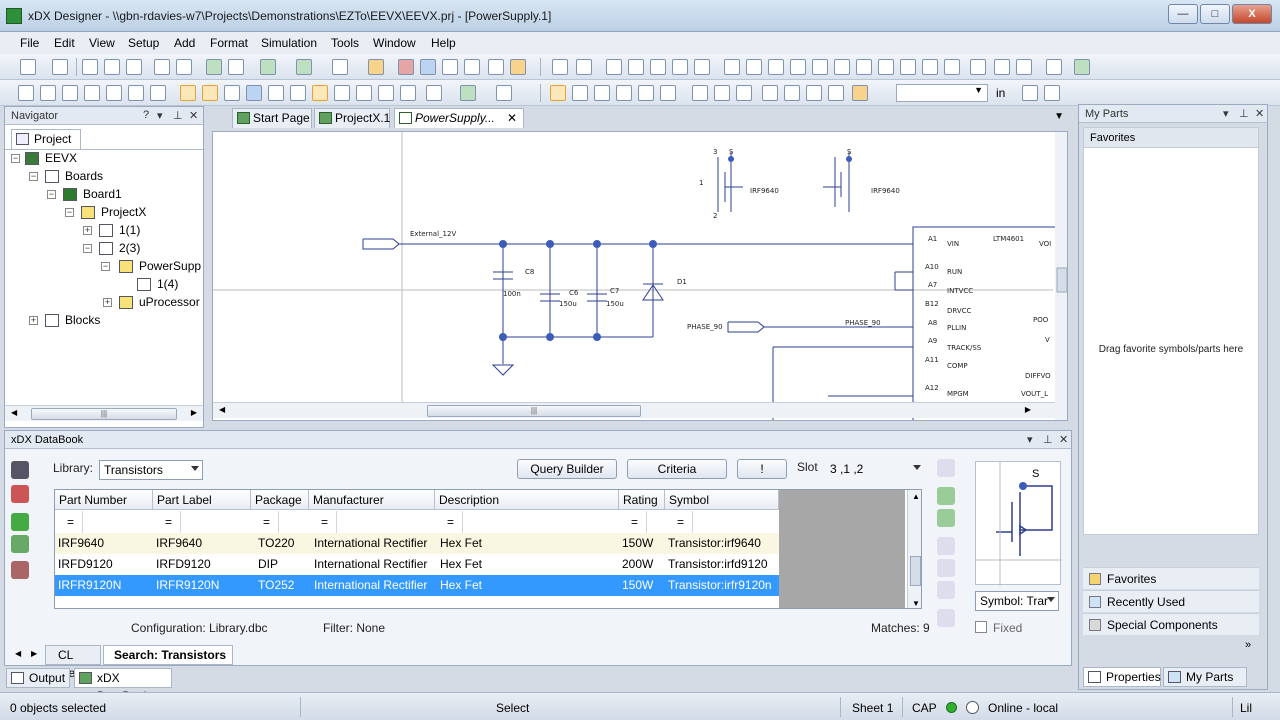 The image size is (1280, 720). What do you see at coordinates (1017, 601) in the screenshot?
I see `symbol-select: Symbol: Trar` at bounding box center [1017, 601].